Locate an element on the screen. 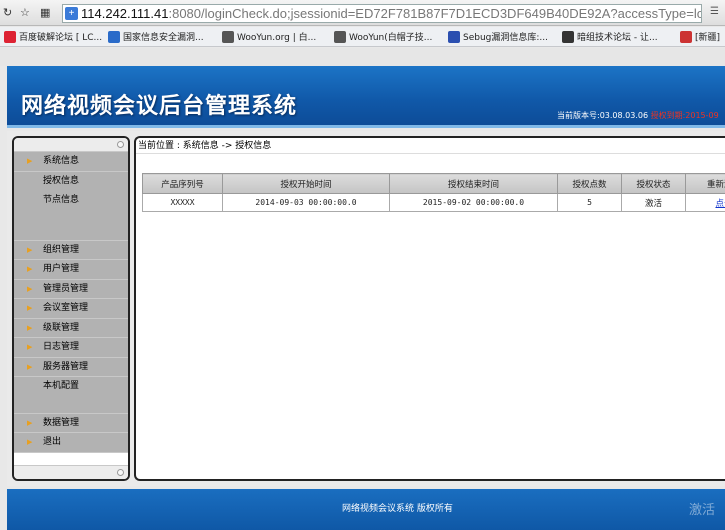 Image resolution: width=725 pixels, height=530 pixels. license-expiry: 授权到期:2015-09 is located at coordinates (684, 115).